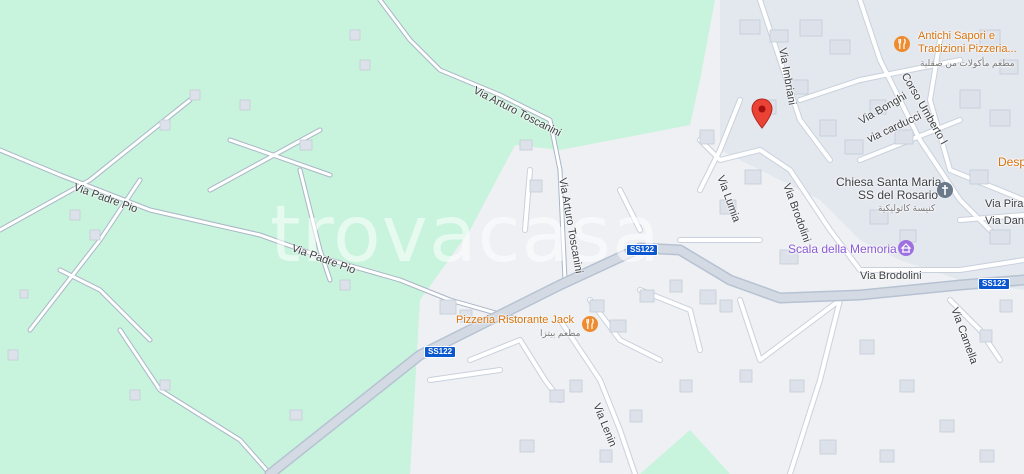 This screenshot has height=474, width=1024. I want to click on park-area-bottom, so click(685, 452).